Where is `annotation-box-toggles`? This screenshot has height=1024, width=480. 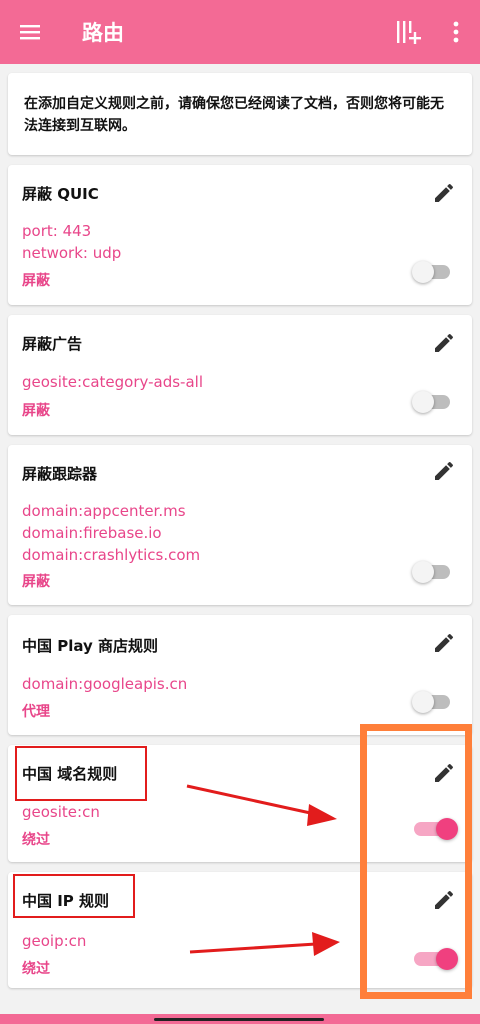 annotation-box-toggles is located at coordinates (416, 861).